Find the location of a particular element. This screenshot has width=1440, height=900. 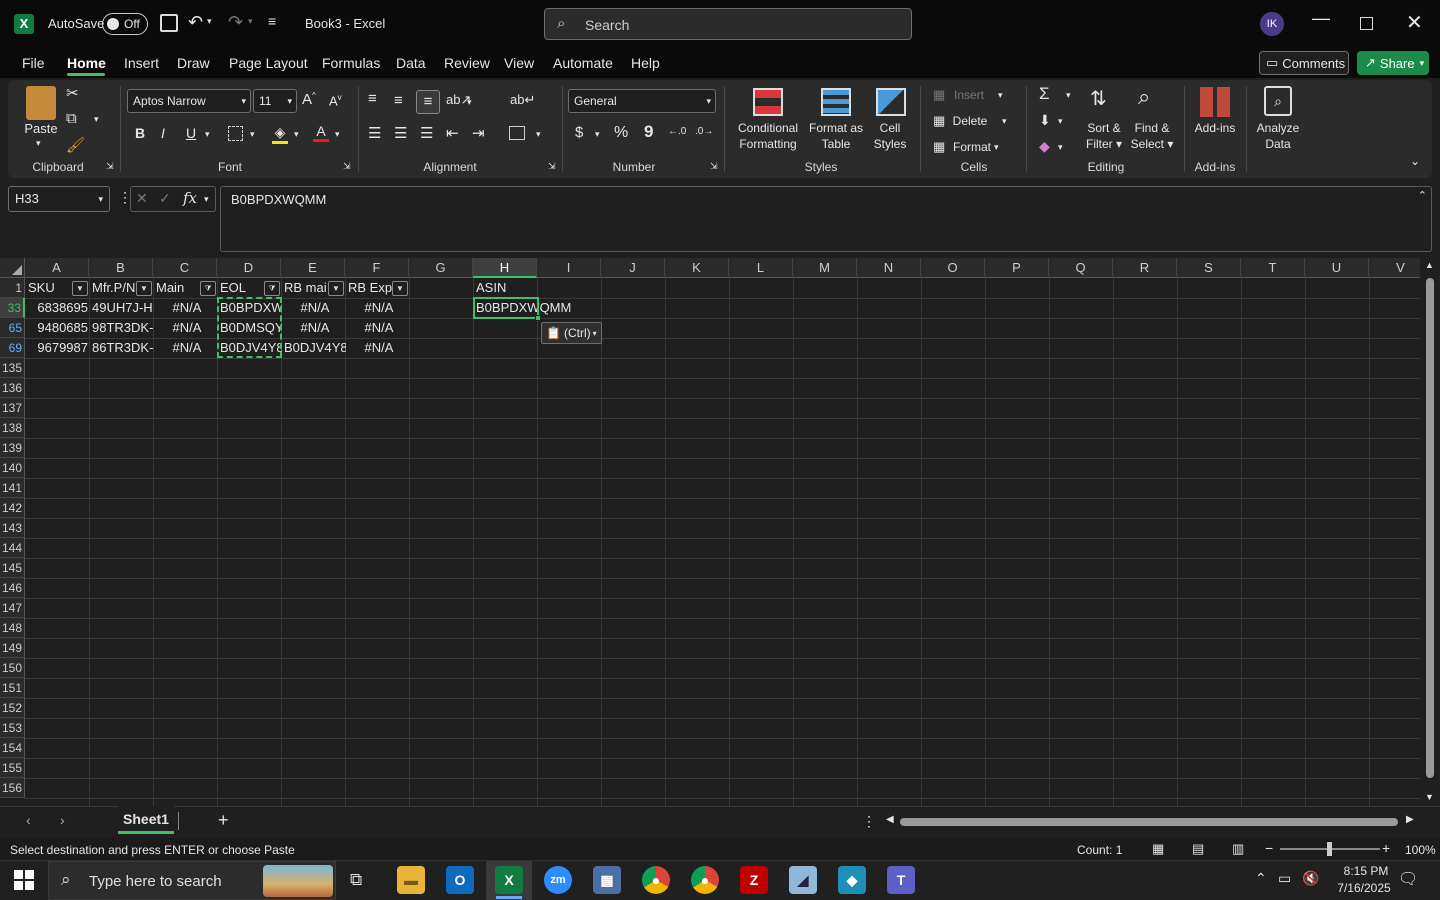

underline-icon: U is located at coordinates (191, 133).